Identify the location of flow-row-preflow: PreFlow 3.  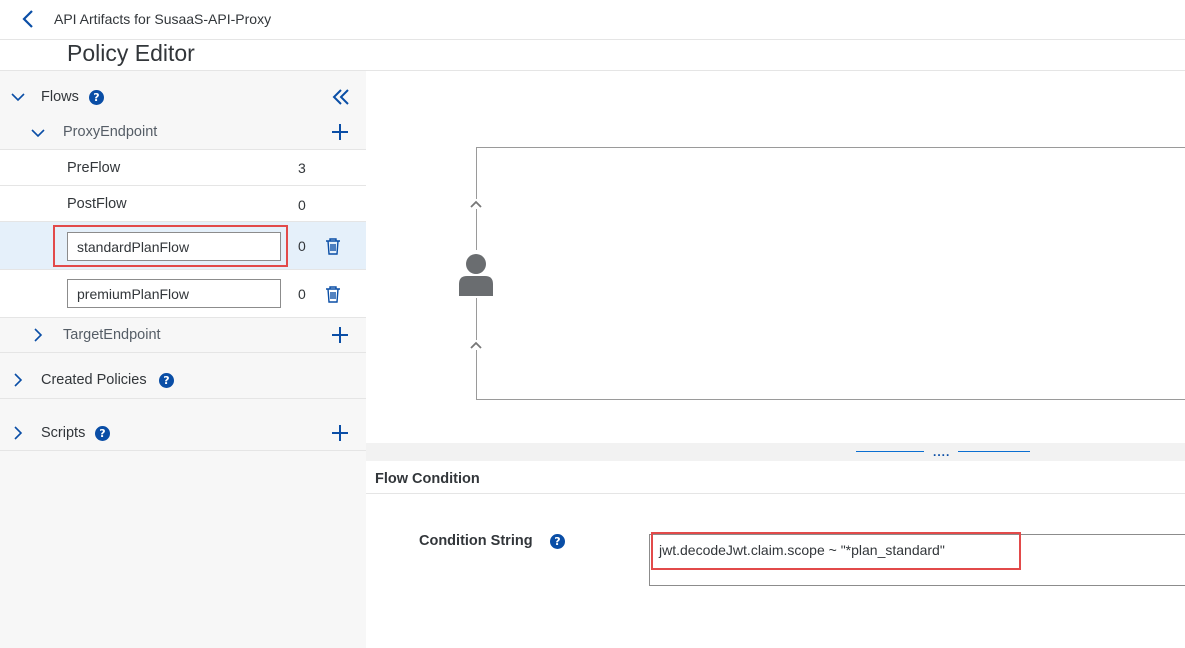
(183, 168).